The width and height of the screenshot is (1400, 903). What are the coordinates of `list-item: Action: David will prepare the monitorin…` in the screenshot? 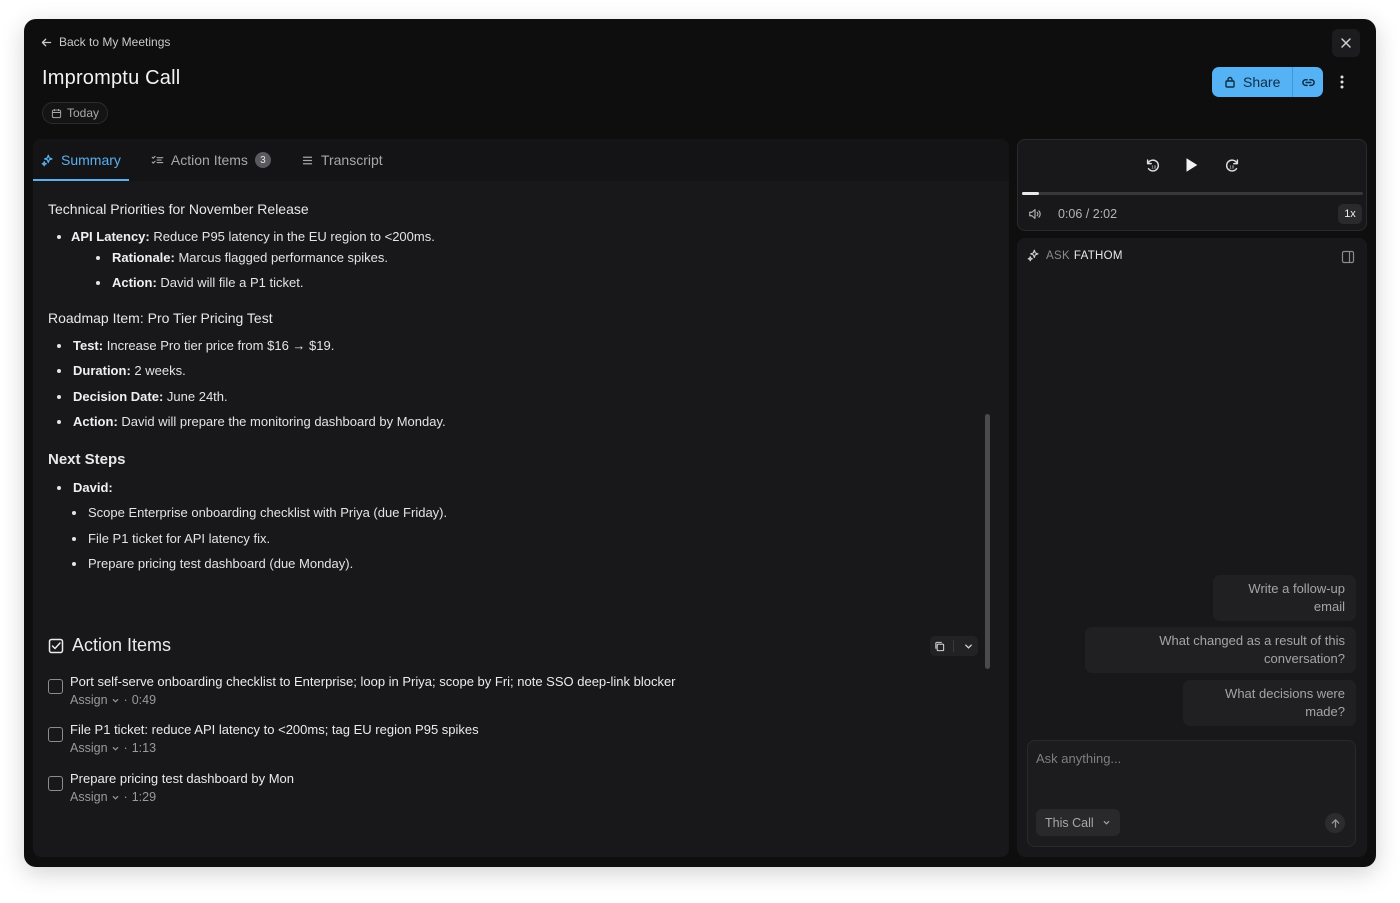 It's located at (513, 422).